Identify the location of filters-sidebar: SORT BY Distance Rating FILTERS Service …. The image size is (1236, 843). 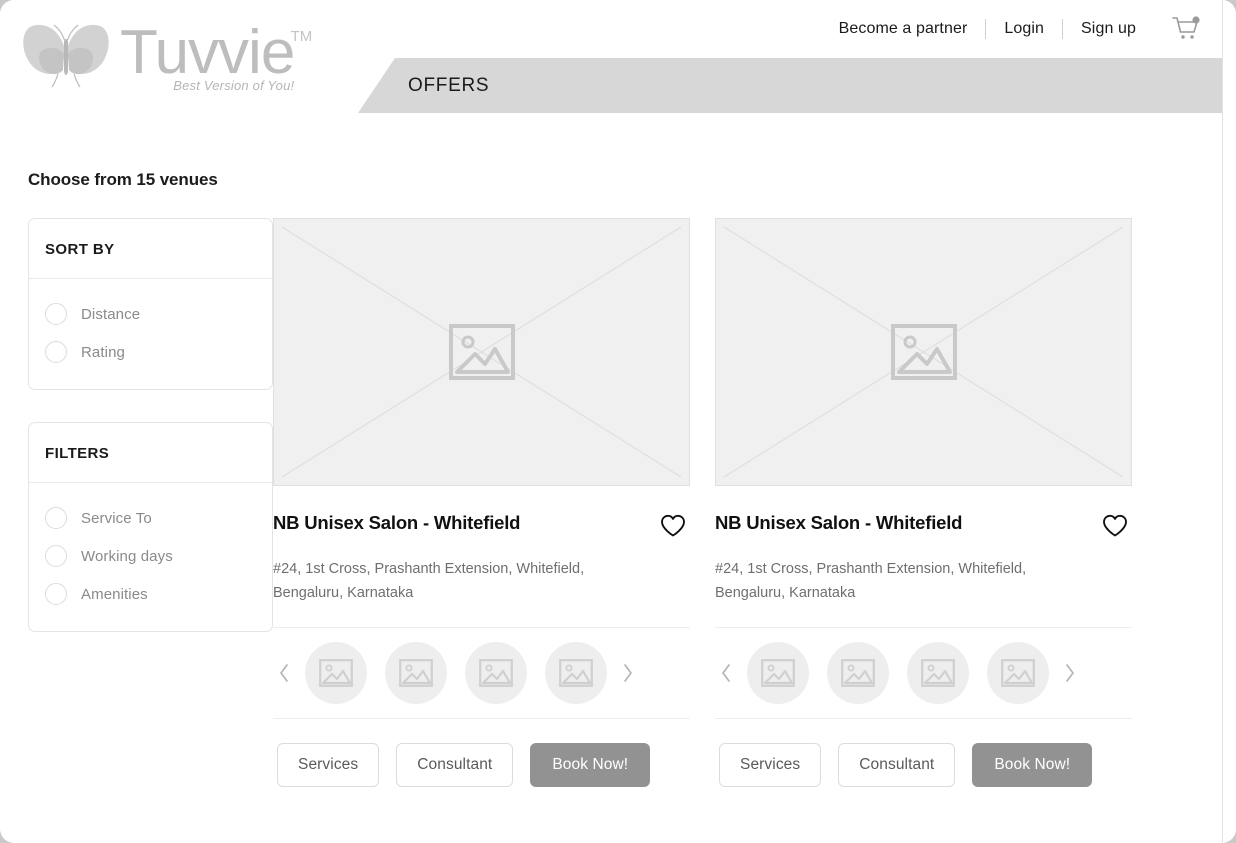
(136, 502).